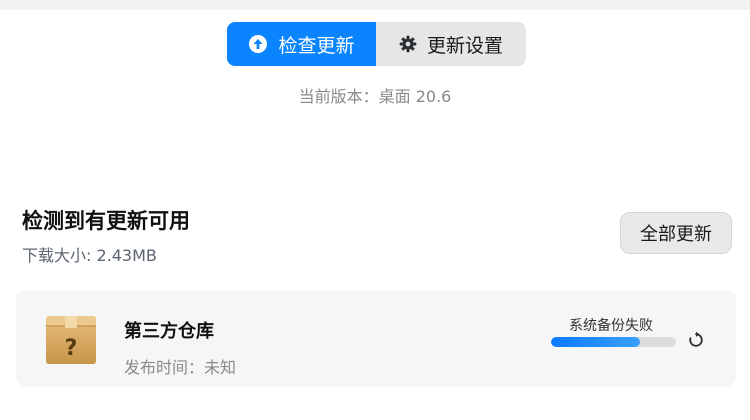 The height and width of the screenshot is (420, 750). I want to click on progress-fill, so click(595, 342).